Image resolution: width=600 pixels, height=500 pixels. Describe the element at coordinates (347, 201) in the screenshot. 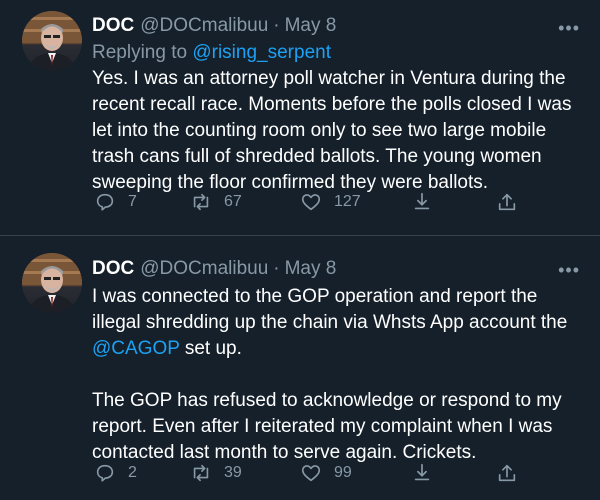

I see `like-count: 127` at that location.